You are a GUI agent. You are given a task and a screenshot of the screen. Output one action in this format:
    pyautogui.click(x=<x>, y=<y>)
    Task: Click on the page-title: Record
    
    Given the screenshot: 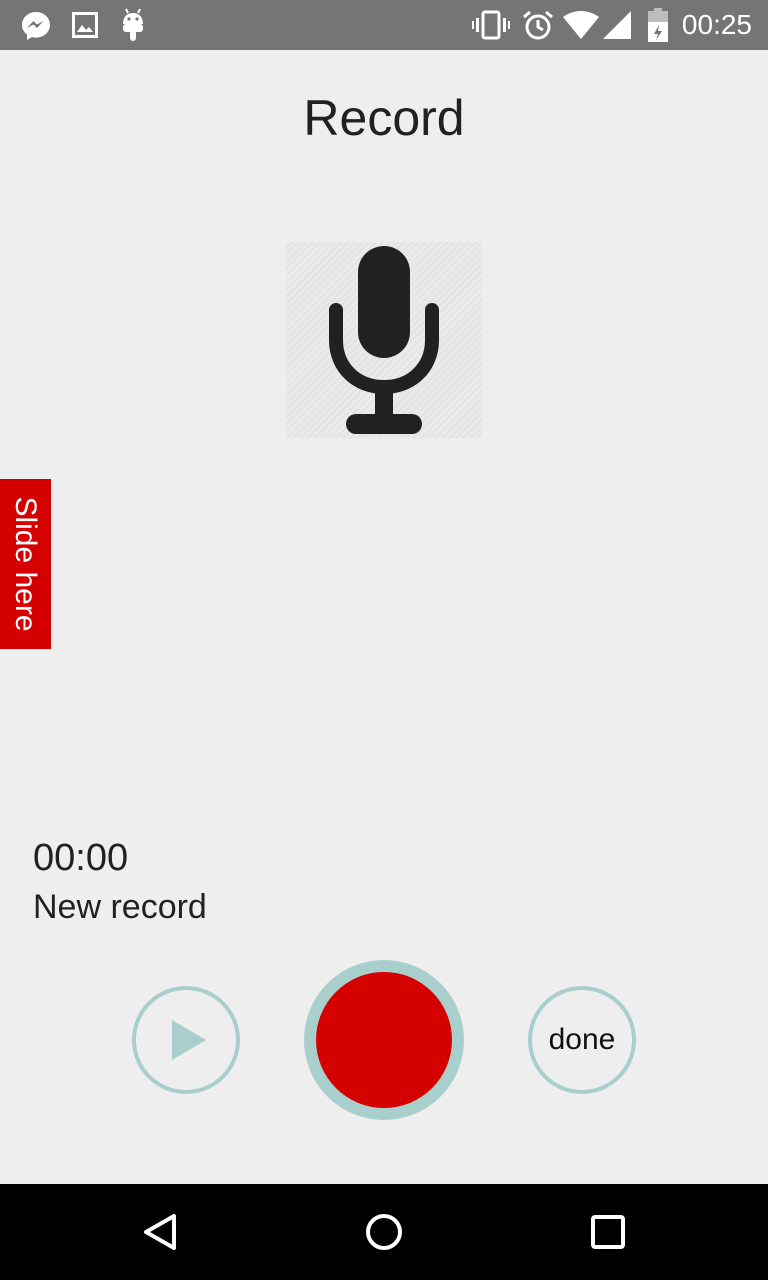 What is the action you would take?
    pyautogui.click(x=384, y=118)
    